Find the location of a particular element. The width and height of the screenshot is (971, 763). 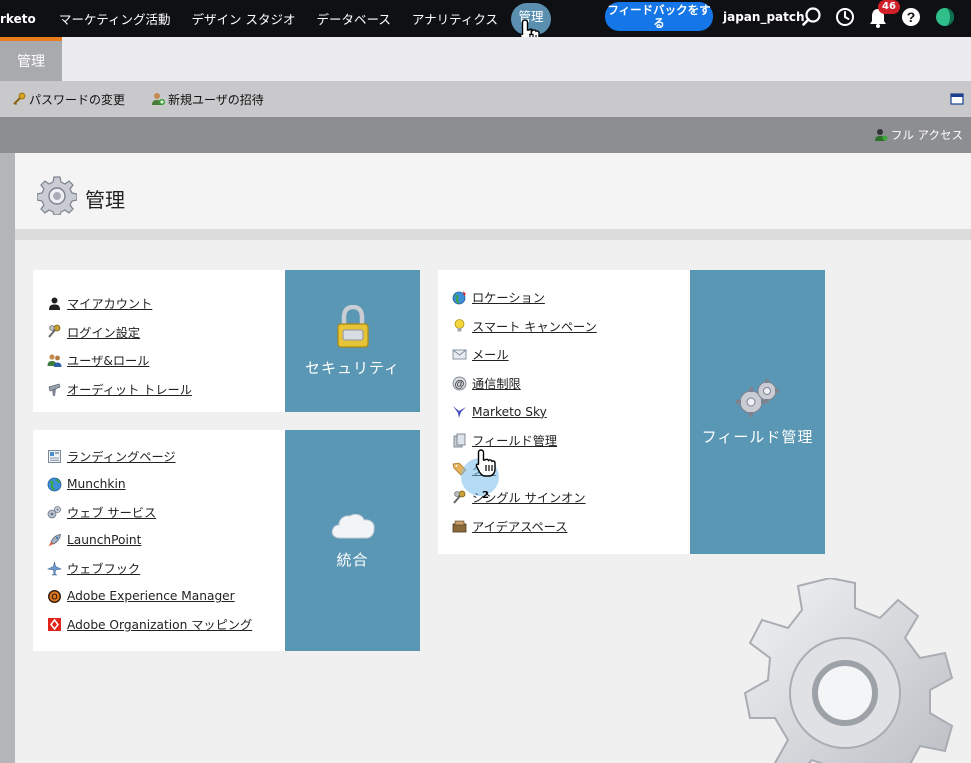

step-2-cursor-icon is located at coordinates (485, 463).